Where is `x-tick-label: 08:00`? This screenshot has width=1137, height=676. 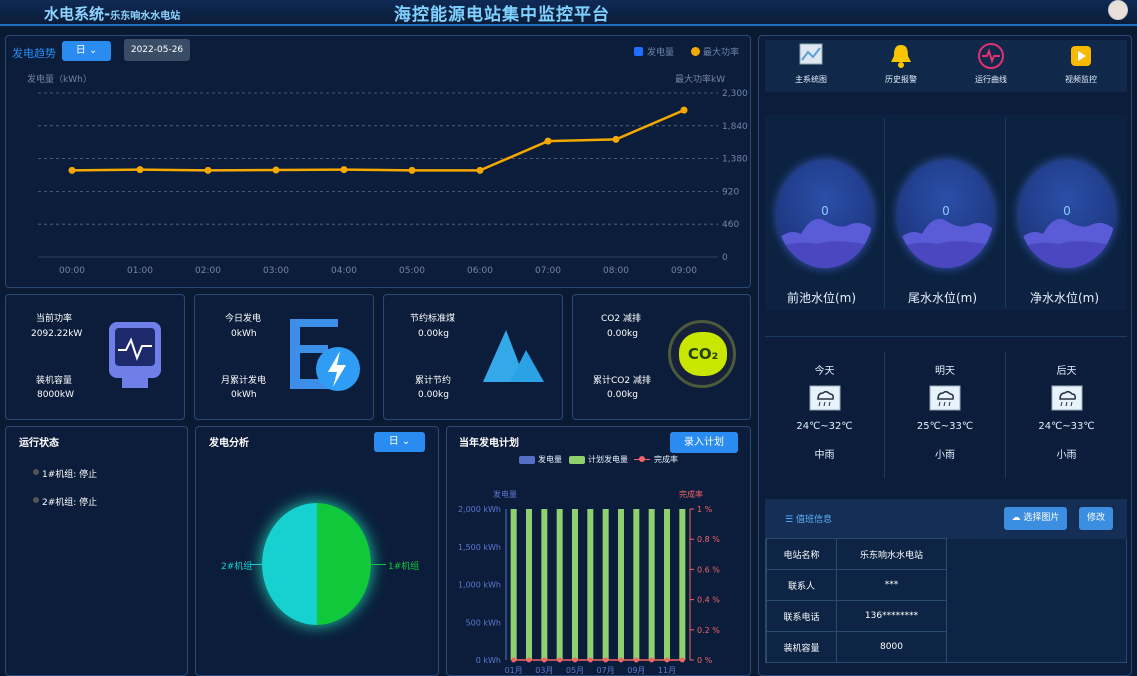
x-tick-label: 08:00 is located at coordinates (616, 271).